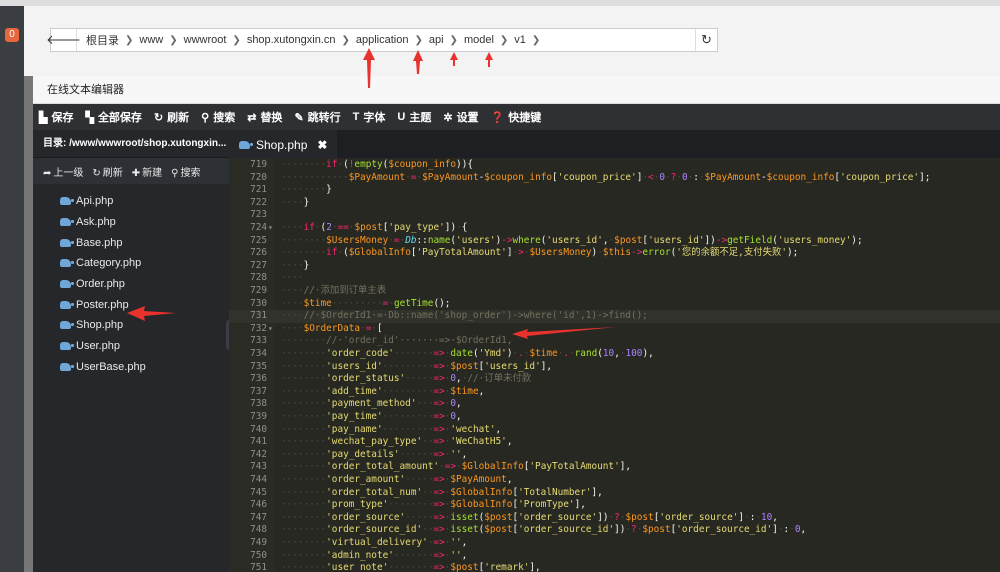 This screenshot has height=572, width=1000. Describe the element at coordinates (258, 442) in the screenshot. I see `line-number: 741` at that location.